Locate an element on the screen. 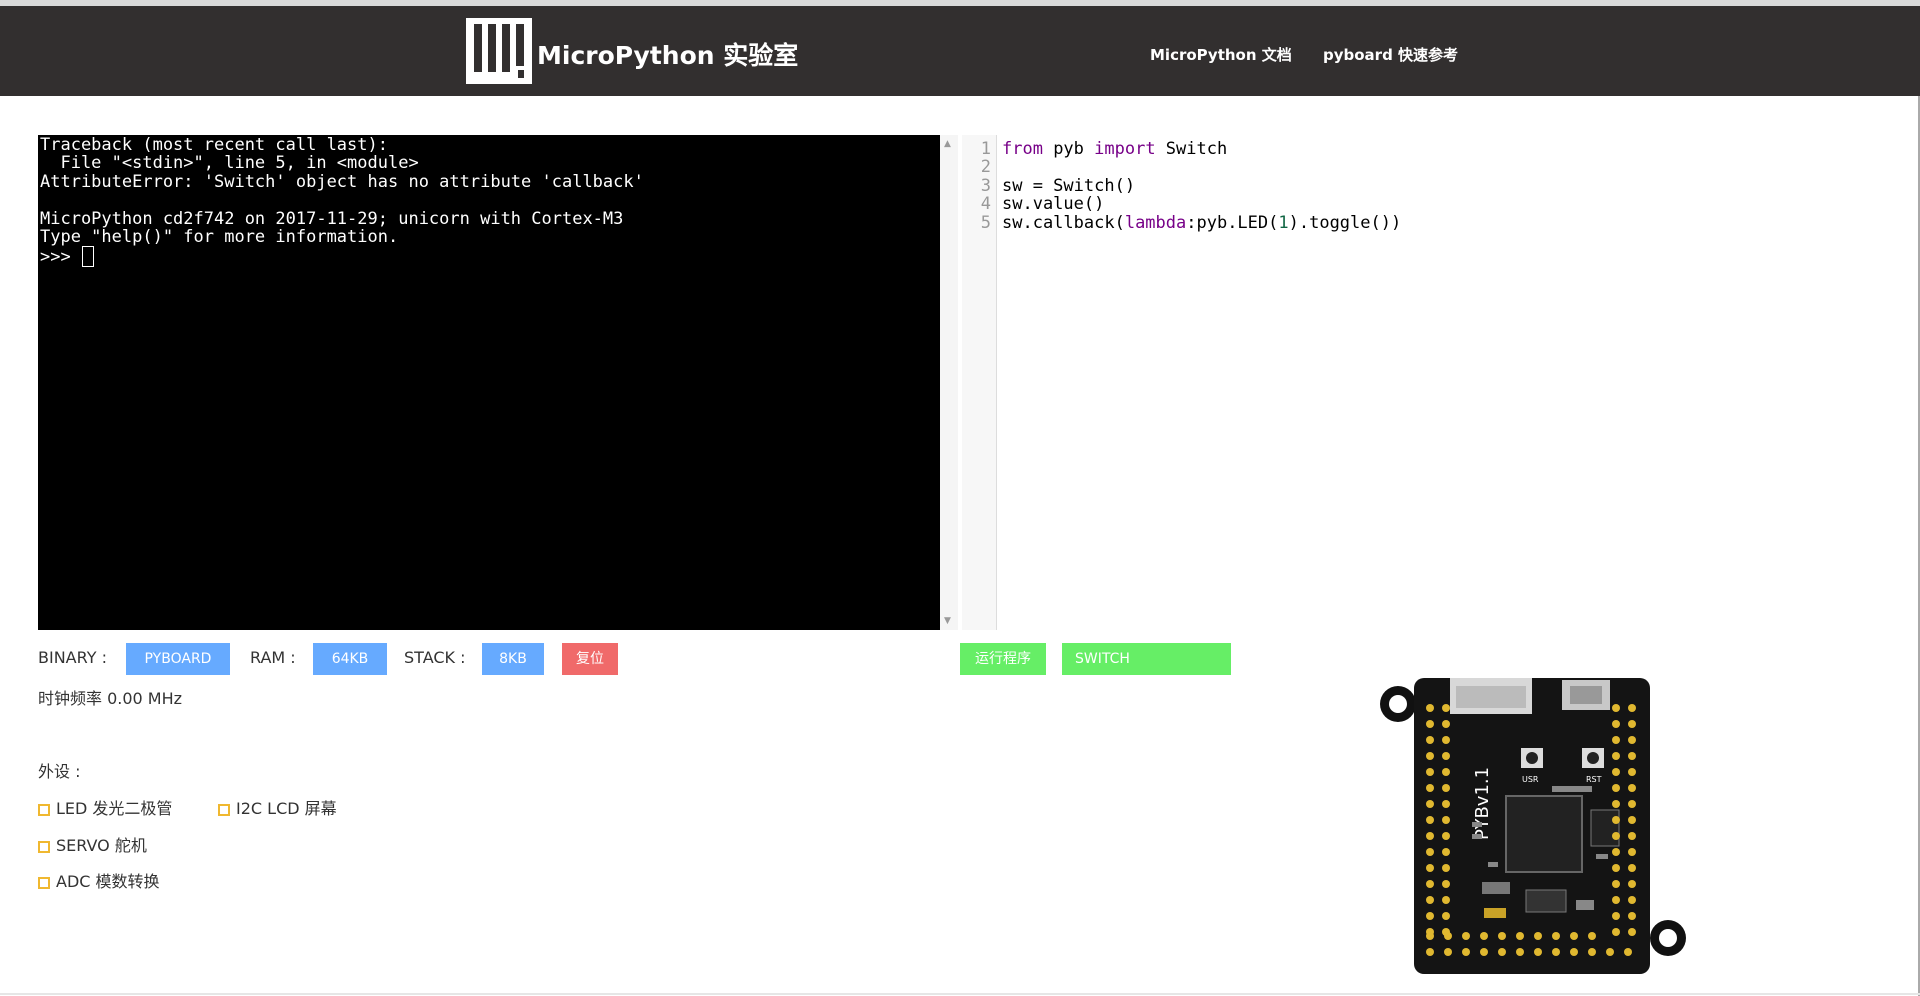 The width and height of the screenshot is (1920, 996). line-number: 2 is located at coordinates (985, 167).